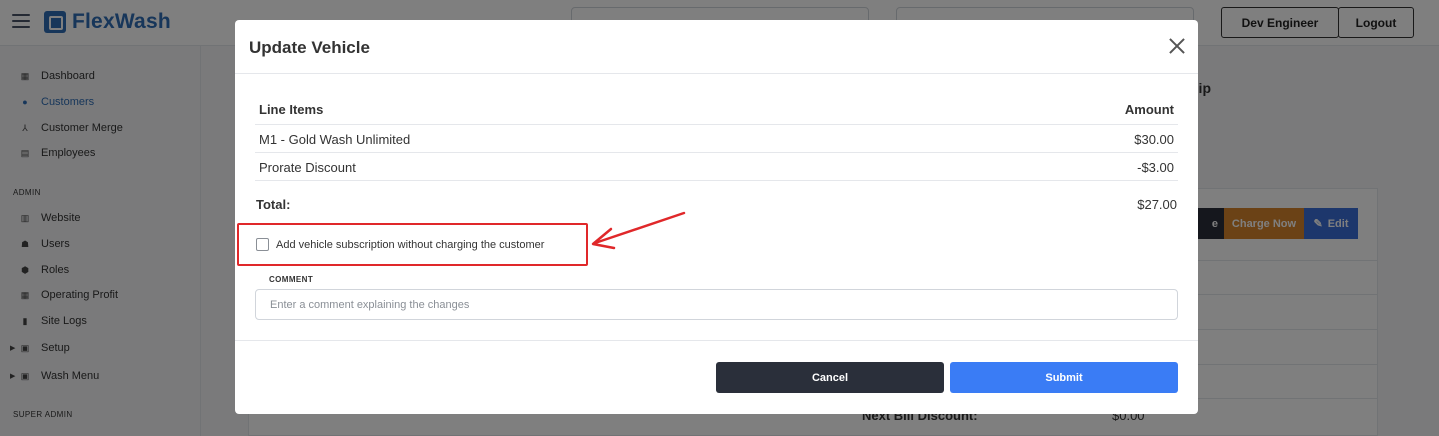 The height and width of the screenshot is (436, 1439). What do you see at coordinates (1154, 139) in the screenshot?
I see `line-item-amount: $30.00` at bounding box center [1154, 139].